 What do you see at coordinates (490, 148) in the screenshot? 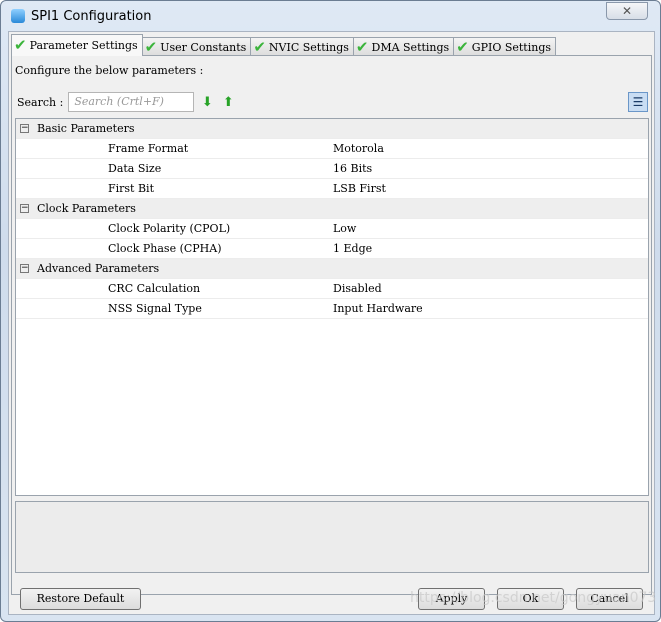
I see `parameter-value: Motorola` at bounding box center [490, 148].